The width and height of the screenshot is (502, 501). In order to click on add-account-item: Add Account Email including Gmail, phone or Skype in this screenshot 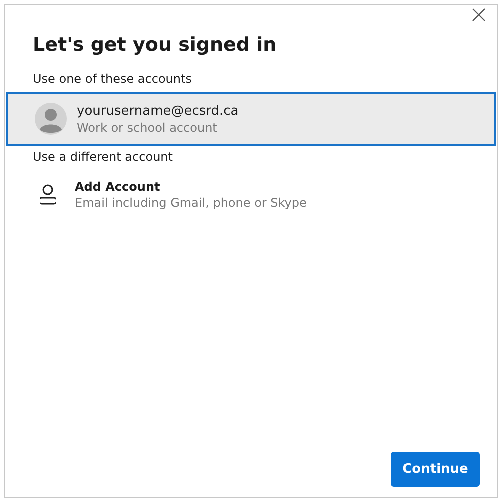, I will do `click(251, 195)`.